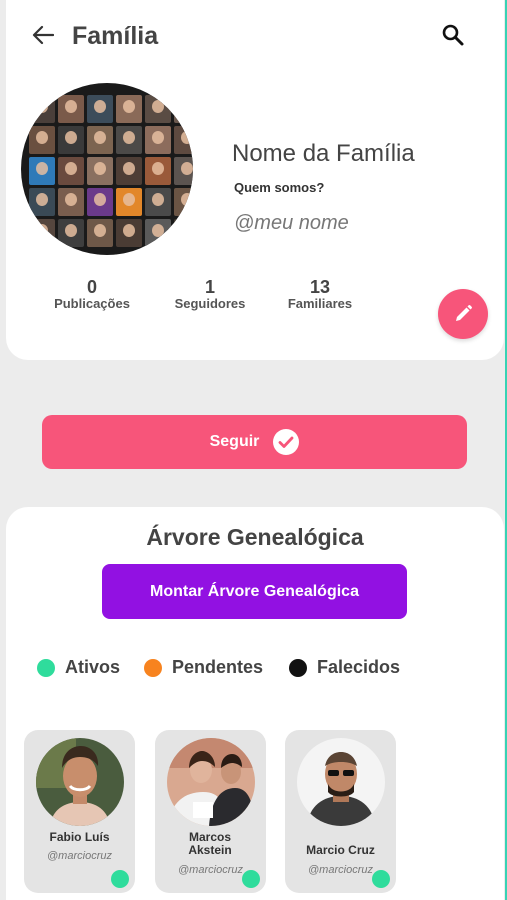 This screenshot has height=900, width=507. I want to click on stat-family-members: 13 Familiares, so click(320, 294).